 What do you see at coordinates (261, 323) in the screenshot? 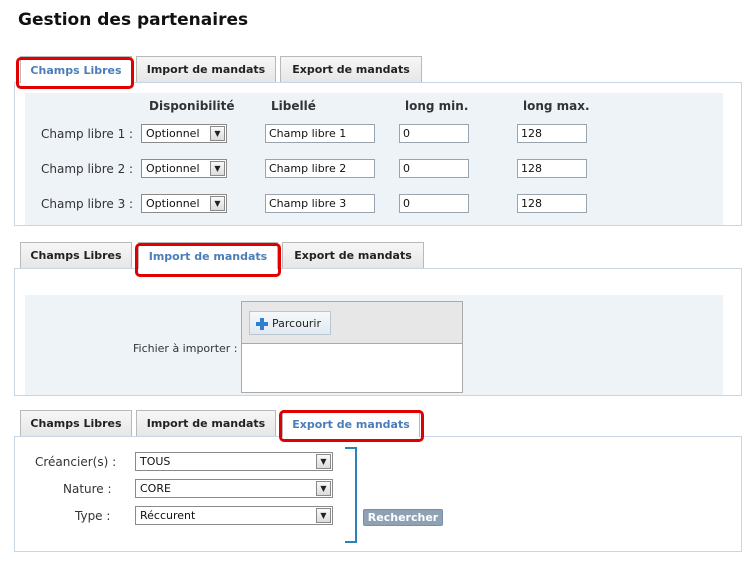
I see `plus-icon` at bounding box center [261, 323].